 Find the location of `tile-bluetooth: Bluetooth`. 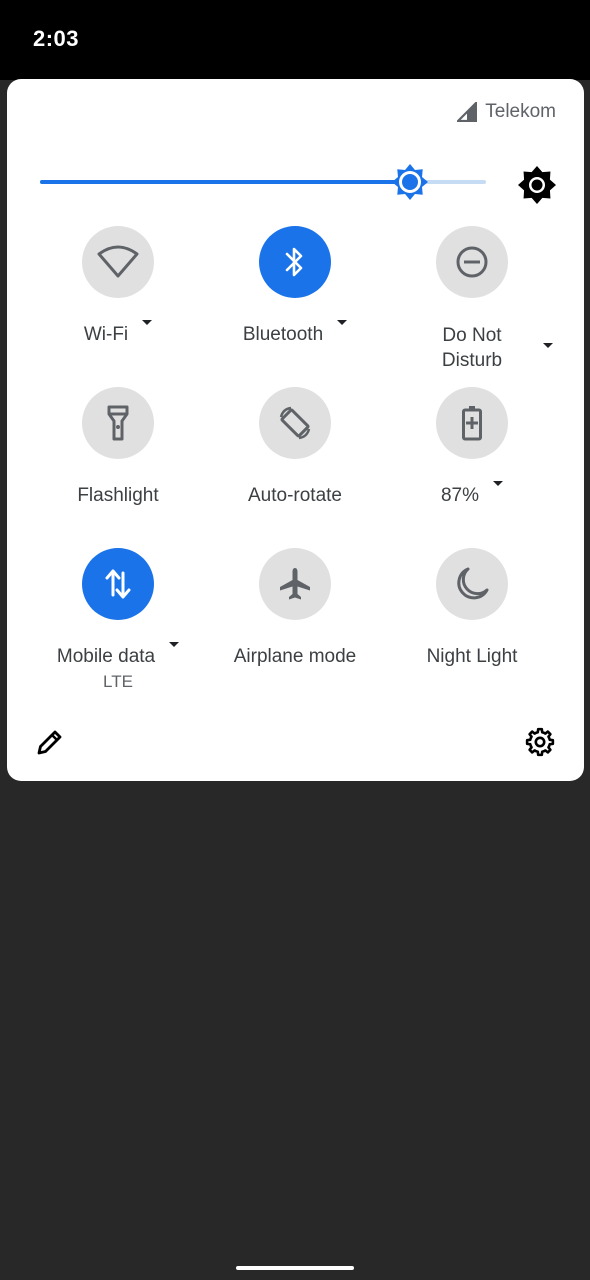

tile-bluetooth: Bluetooth is located at coordinates (295, 301).